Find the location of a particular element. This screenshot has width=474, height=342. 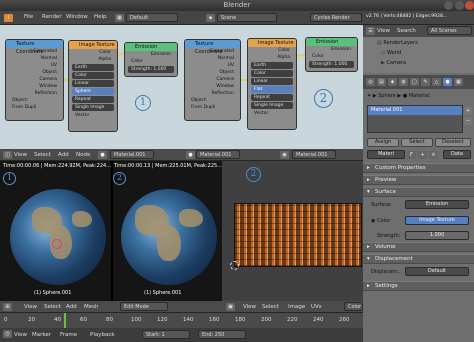

editor-type-icon: ◫ is located at coordinates (7, 155).